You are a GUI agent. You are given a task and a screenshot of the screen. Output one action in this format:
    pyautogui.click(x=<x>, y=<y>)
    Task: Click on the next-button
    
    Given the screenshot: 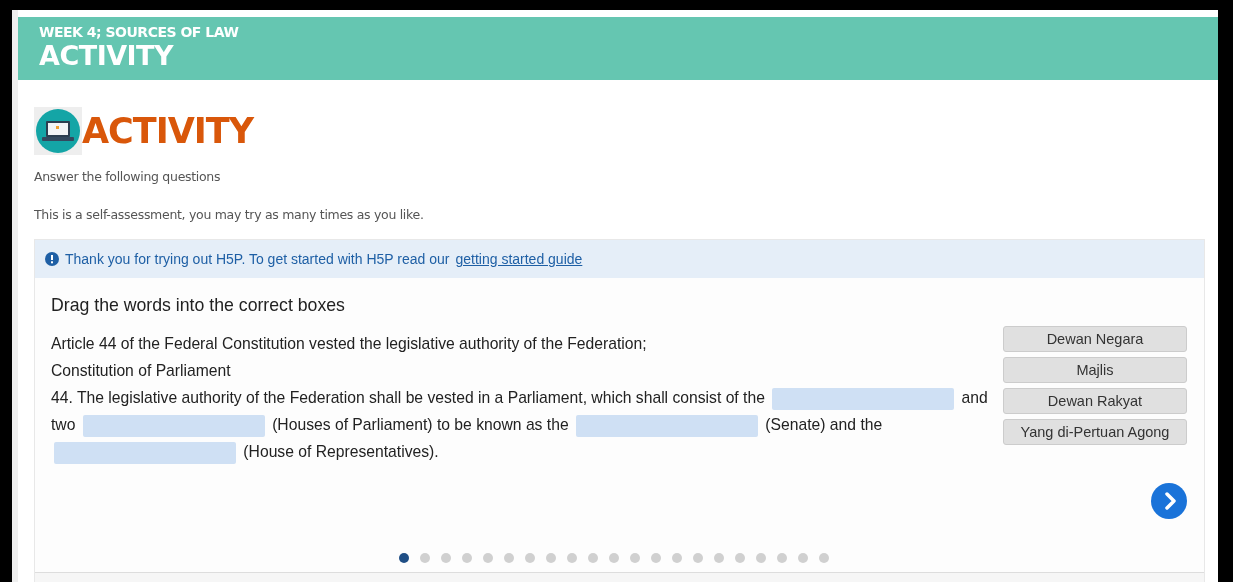 What is the action you would take?
    pyautogui.click(x=1169, y=501)
    